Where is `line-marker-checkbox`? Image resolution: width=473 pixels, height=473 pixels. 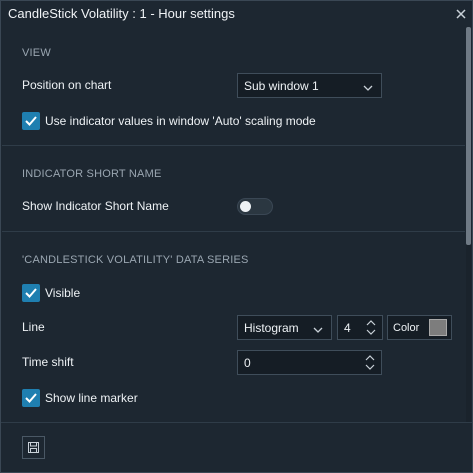 line-marker-checkbox is located at coordinates (31, 398).